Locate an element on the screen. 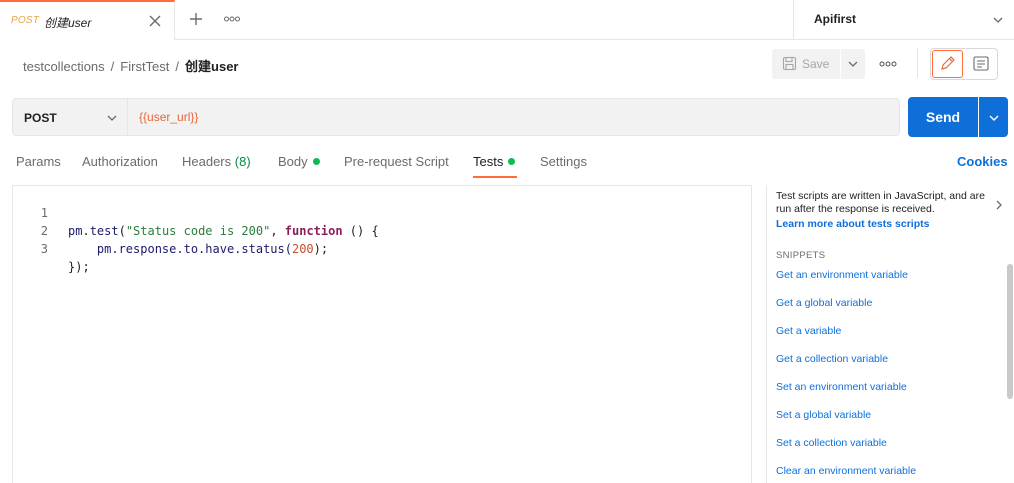 The width and height of the screenshot is (1014, 483). send-button: Send is located at coordinates (943, 117).